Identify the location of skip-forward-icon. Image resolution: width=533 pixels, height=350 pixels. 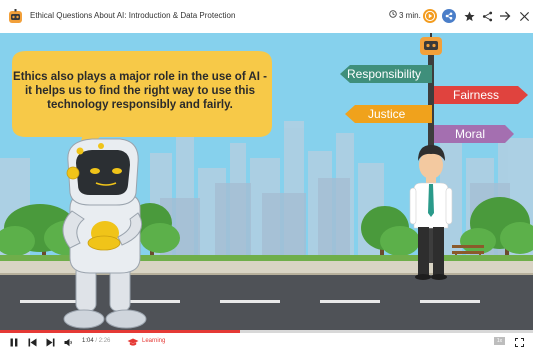
(50, 342).